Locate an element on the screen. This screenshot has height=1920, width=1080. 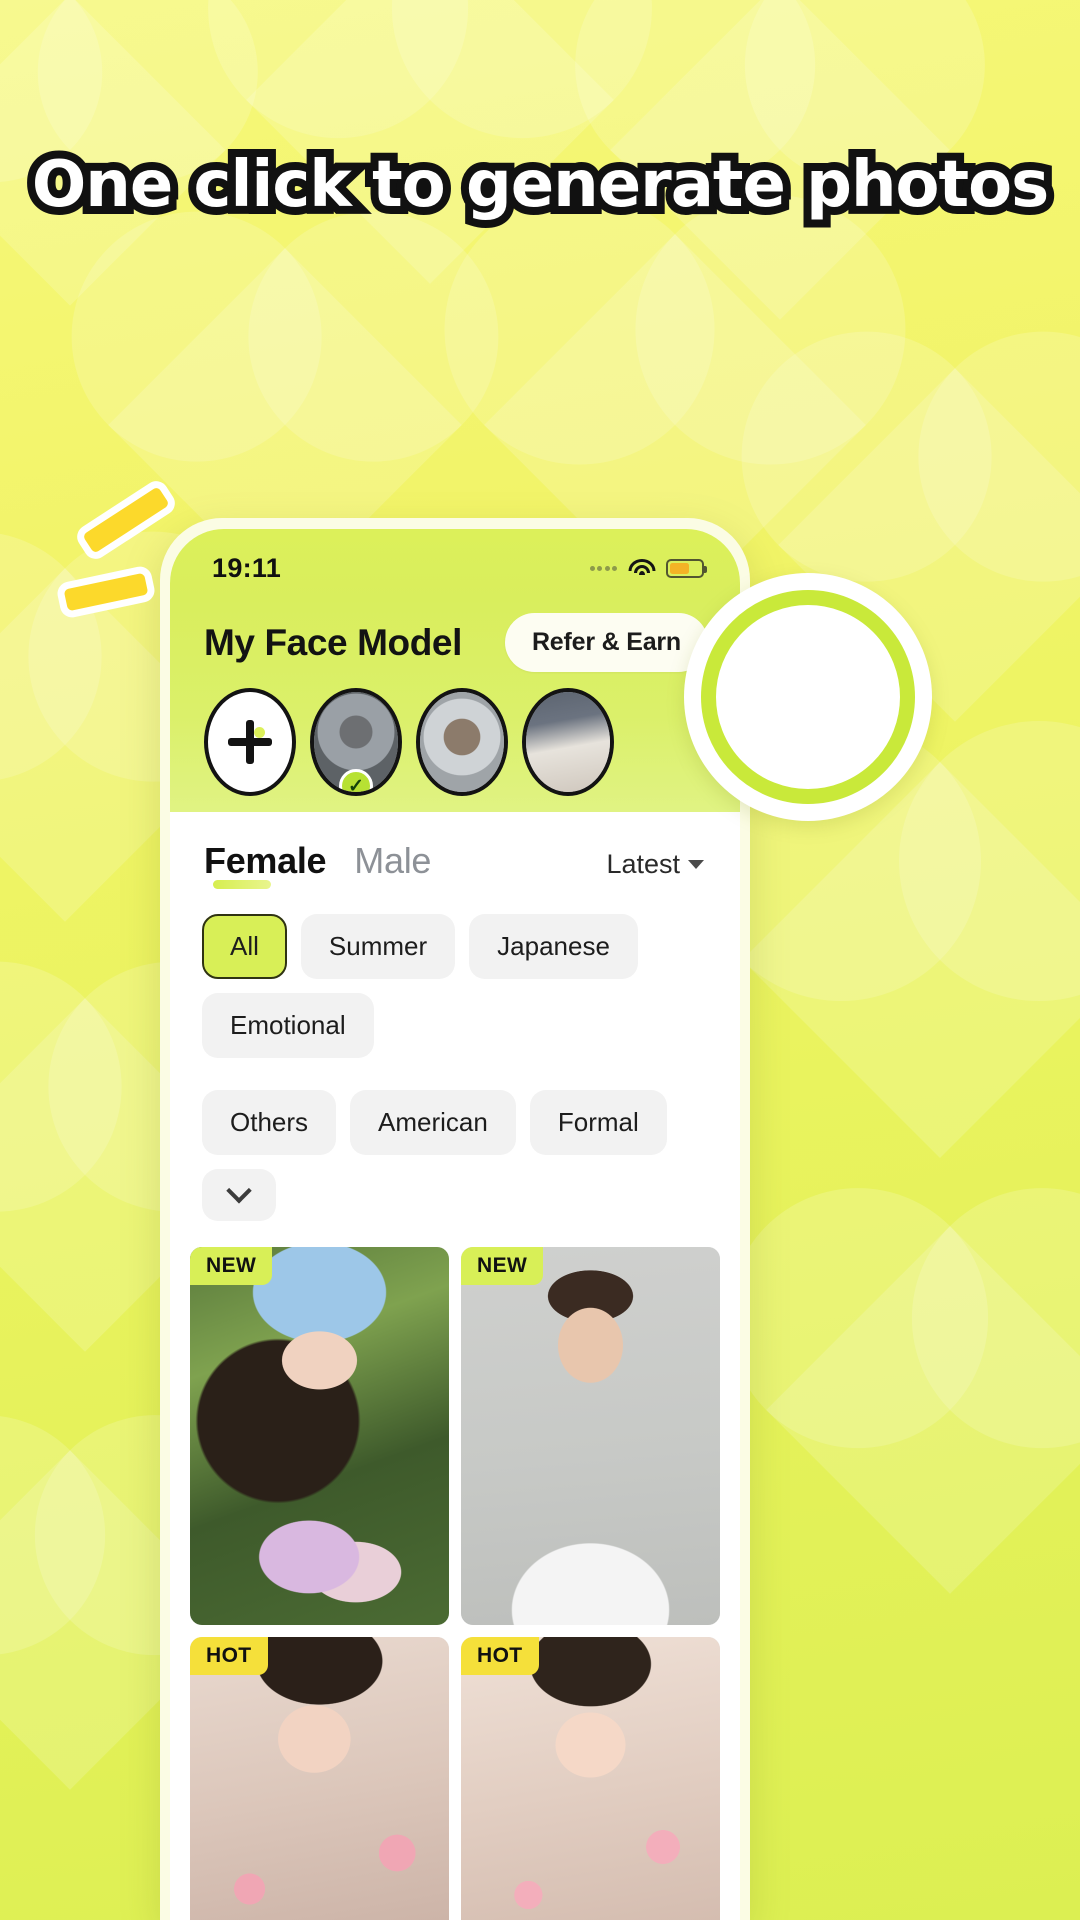
template-card-1: NEW is located at coordinates (319, 1436).